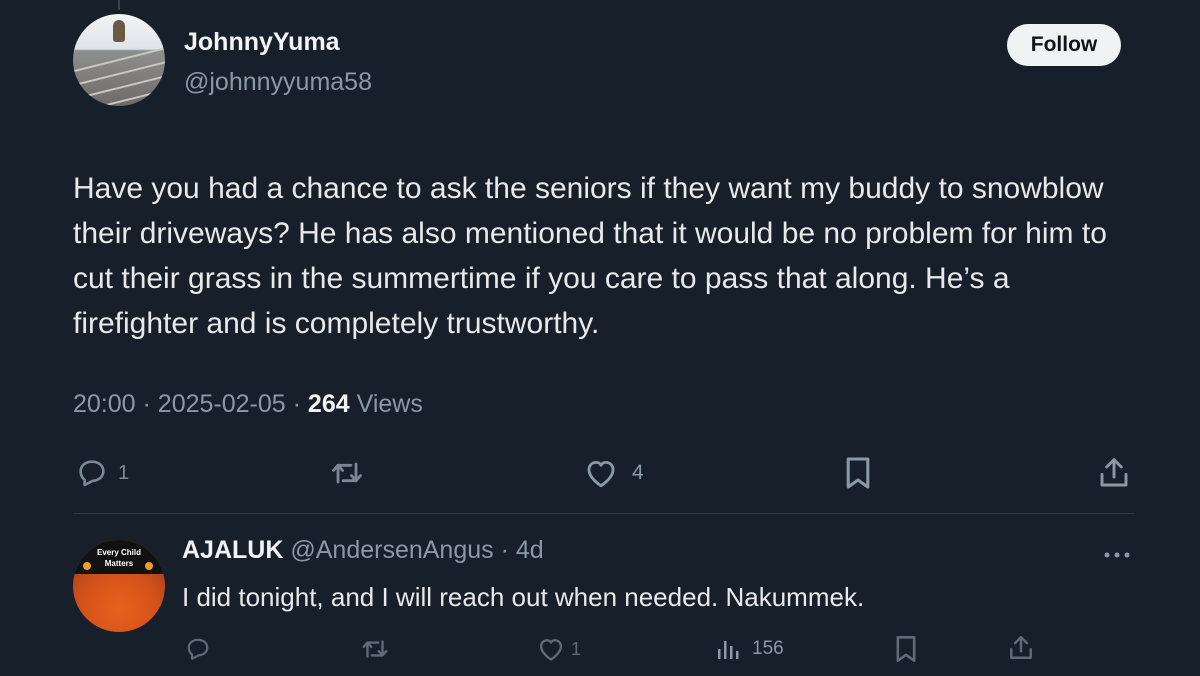 The width and height of the screenshot is (1200, 676). I want to click on reply-reply-action, so click(198, 649).